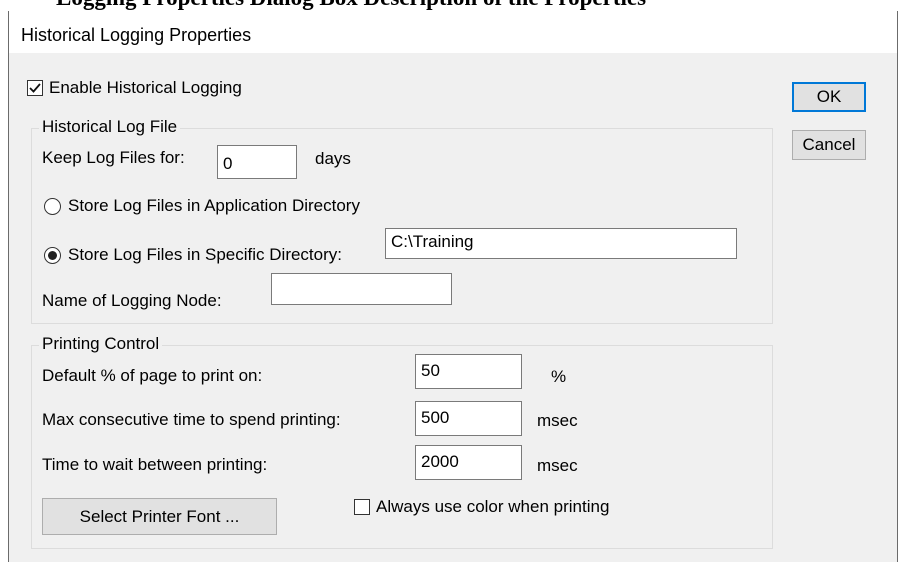 This screenshot has width=905, height=562. Describe the element at coordinates (136, 35) in the screenshot. I see `dialog-title: Historical Logging Properties` at that location.